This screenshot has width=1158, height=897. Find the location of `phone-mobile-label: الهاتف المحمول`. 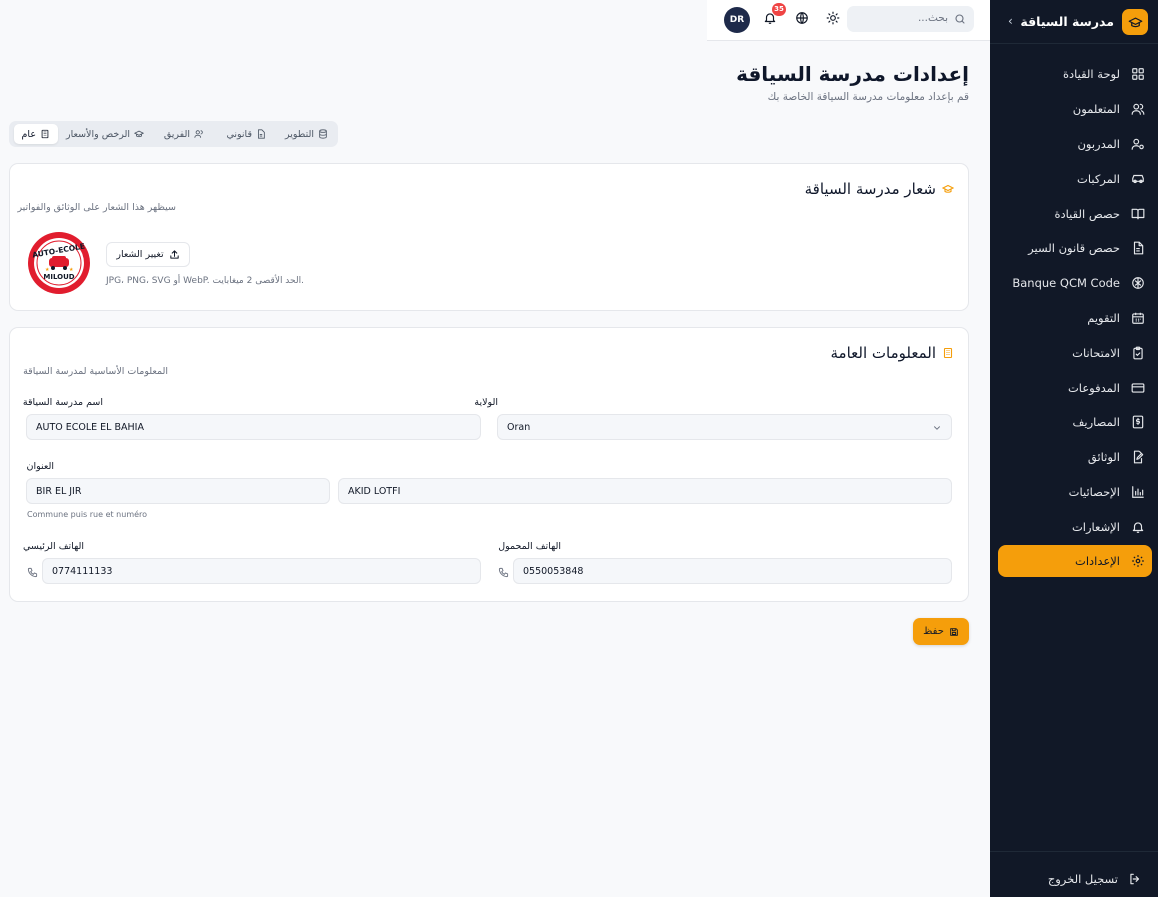

phone-mobile-label: الهاتف المحمول is located at coordinates (529, 546).